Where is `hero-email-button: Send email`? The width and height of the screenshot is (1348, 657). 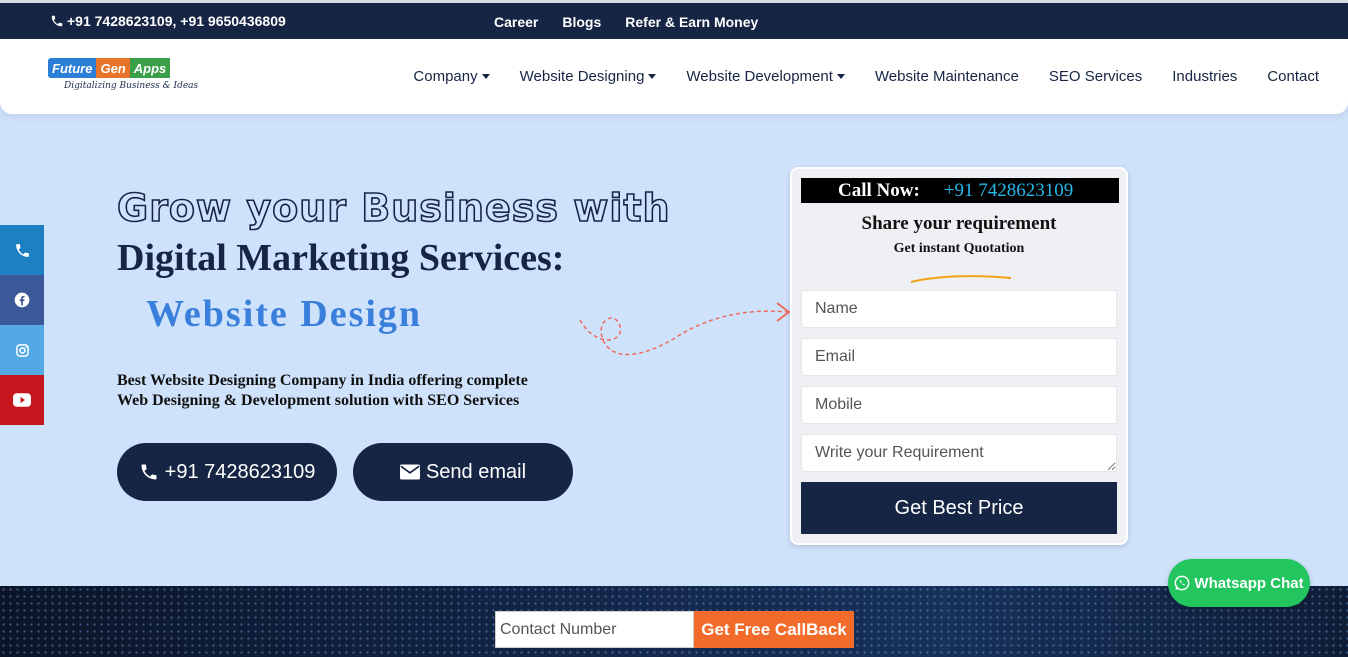
hero-email-button: Send email is located at coordinates (463, 472).